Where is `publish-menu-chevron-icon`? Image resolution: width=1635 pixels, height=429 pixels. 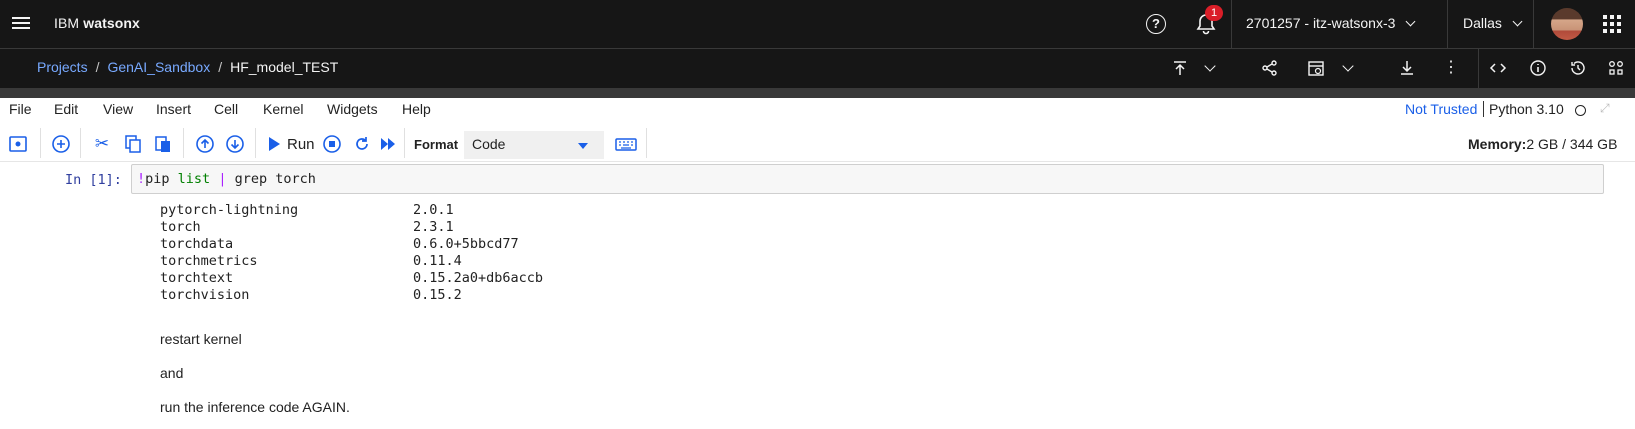 publish-menu-chevron-icon is located at coordinates (1210, 68).